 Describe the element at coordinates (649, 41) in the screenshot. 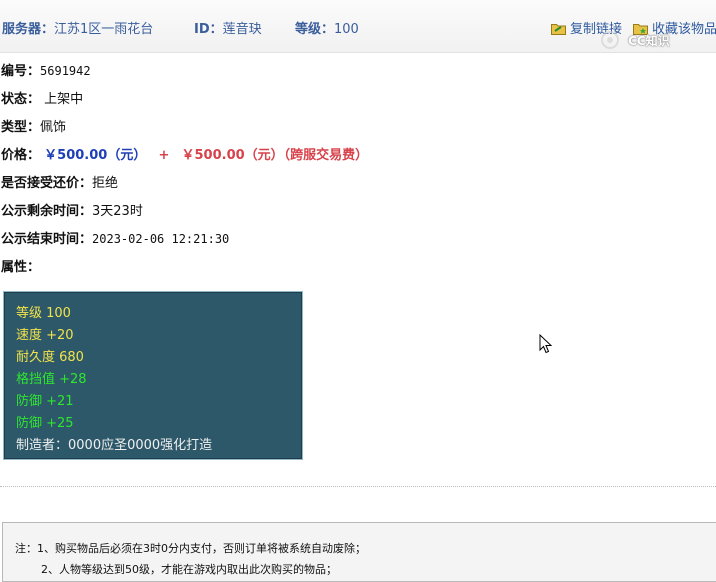

I see `watermark-text: CC知识` at that location.